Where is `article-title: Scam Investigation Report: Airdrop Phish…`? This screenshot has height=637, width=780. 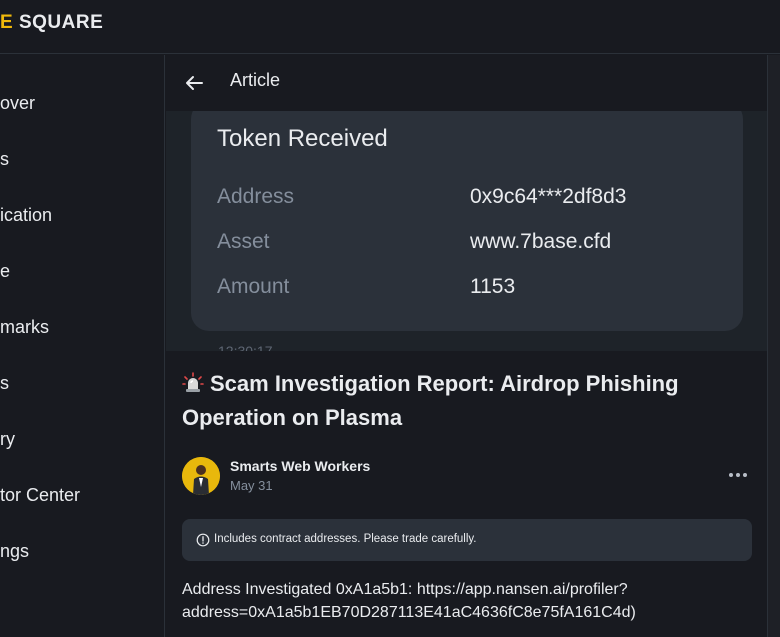 article-title: Scam Investigation Report: Airdrop Phish… is located at coordinates (462, 401).